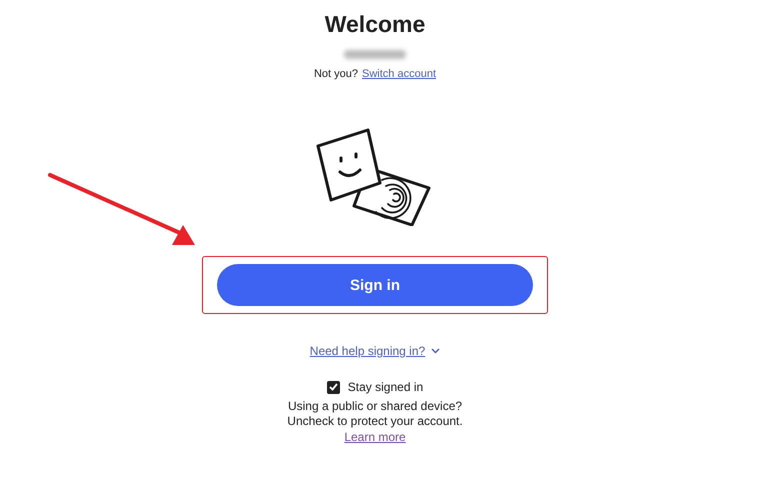 This screenshot has width=768, height=482. What do you see at coordinates (399, 74) in the screenshot?
I see `switch-account-link: Switch account` at bounding box center [399, 74].